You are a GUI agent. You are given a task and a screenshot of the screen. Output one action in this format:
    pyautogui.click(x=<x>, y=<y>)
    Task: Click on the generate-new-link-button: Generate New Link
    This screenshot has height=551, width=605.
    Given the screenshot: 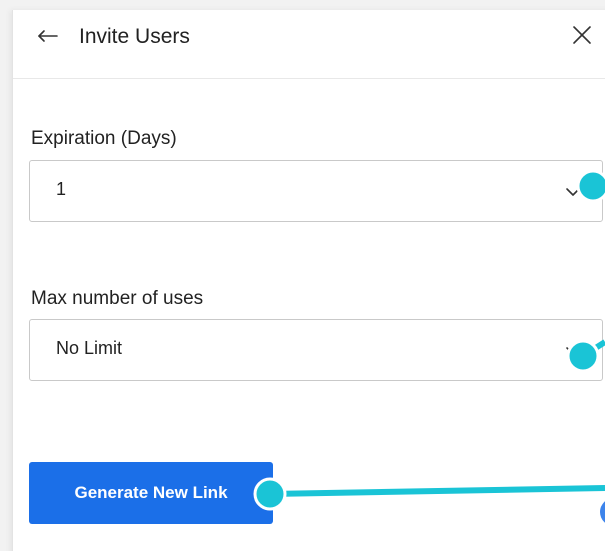 What is the action you would take?
    pyautogui.click(x=151, y=493)
    